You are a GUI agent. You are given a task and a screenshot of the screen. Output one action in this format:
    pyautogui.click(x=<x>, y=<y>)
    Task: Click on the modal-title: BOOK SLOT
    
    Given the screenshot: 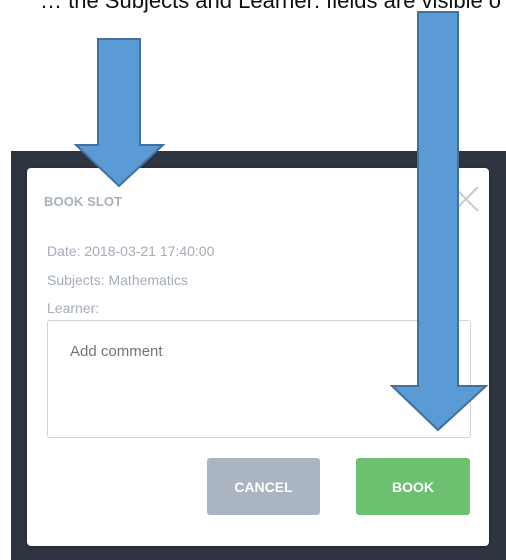 What is the action you would take?
    pyautogui.click(x=83, y=201)
    